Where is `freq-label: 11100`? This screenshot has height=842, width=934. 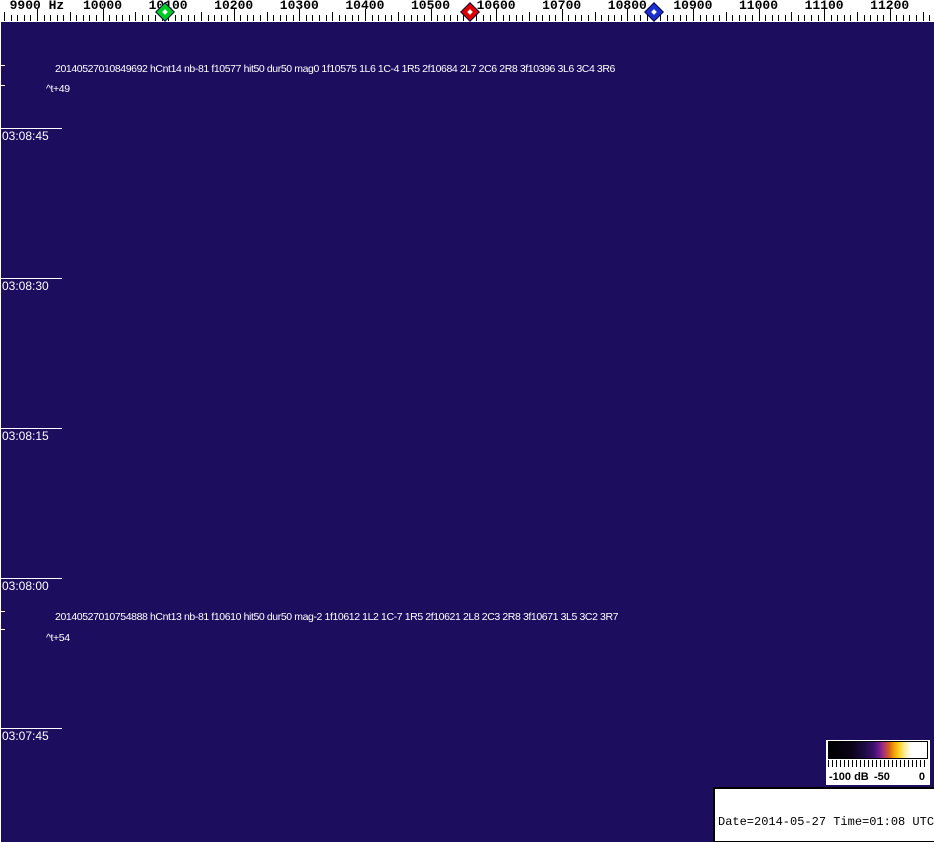 freq-label: 11100 is located at coordinates (824, 6).